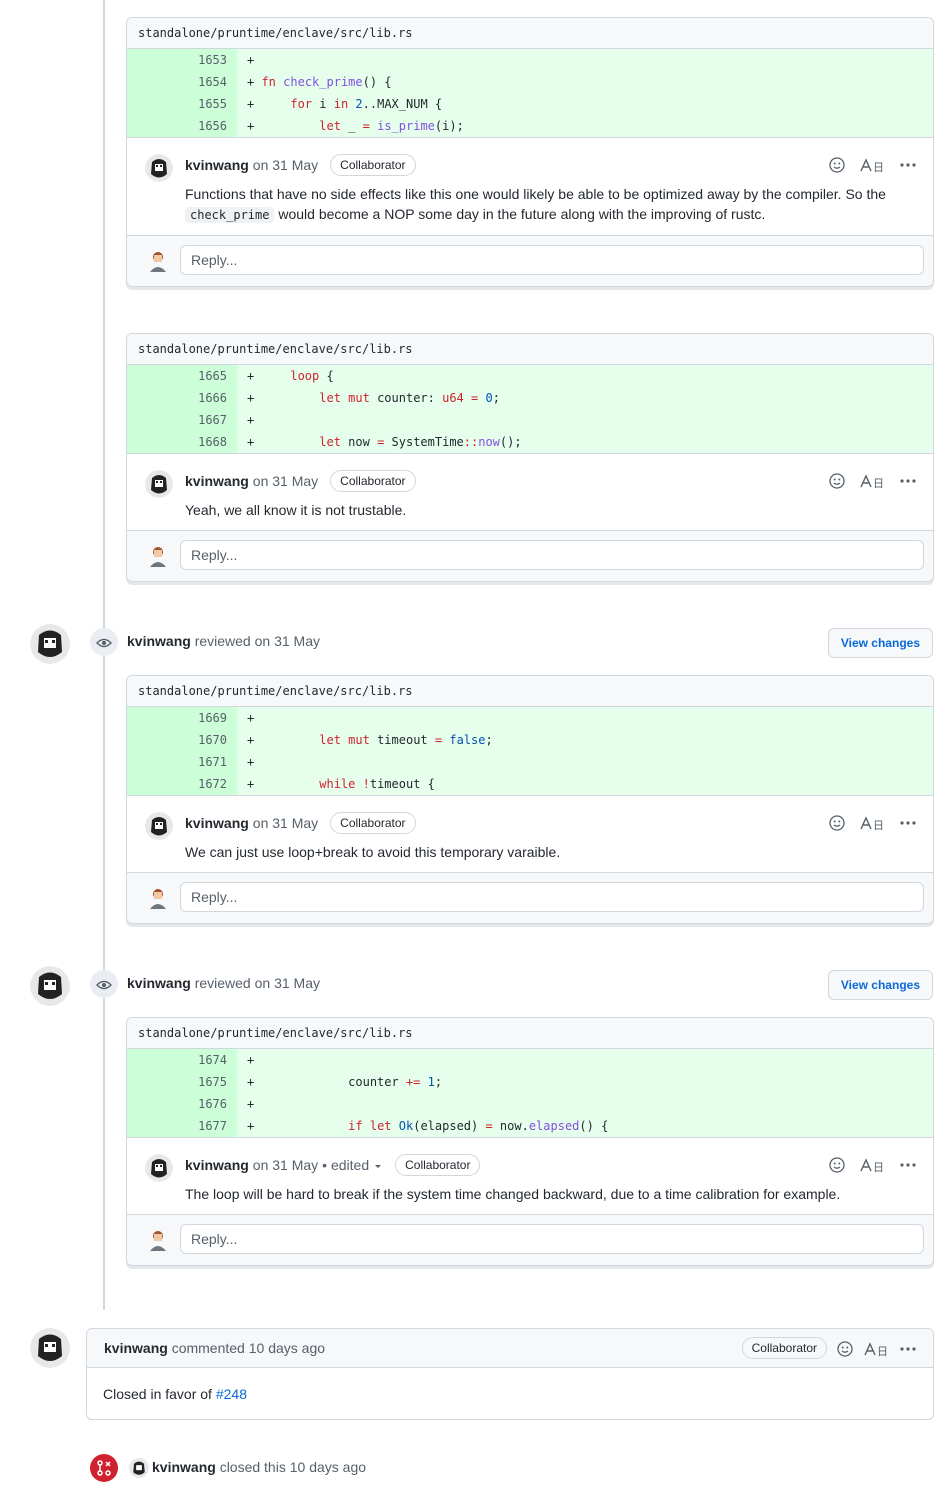  Describe the element at coordinates (530, 718) in the screenshot. I see `diff-line: 1669 +` at that location.